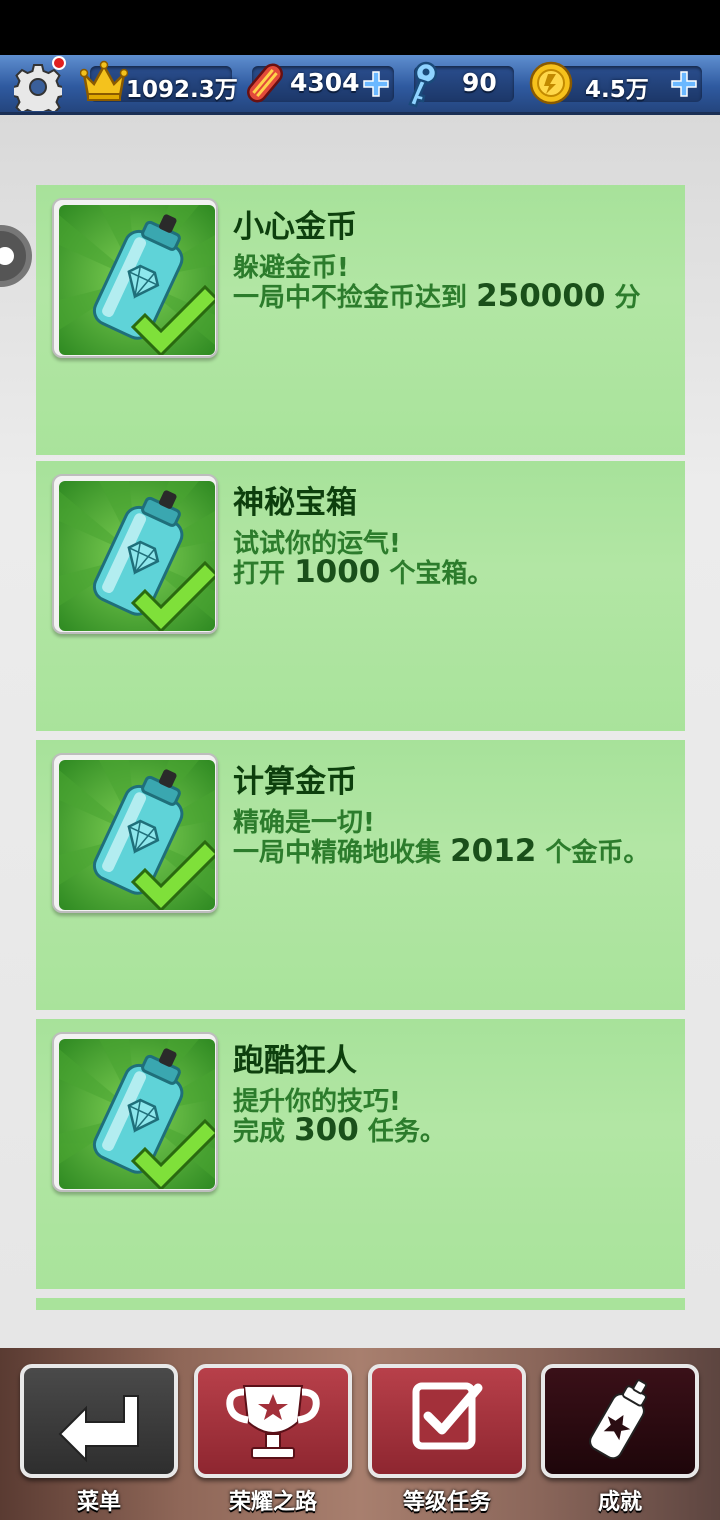  I want to click on desc-text: 一局中不捡金币达到, so click(355, 298).